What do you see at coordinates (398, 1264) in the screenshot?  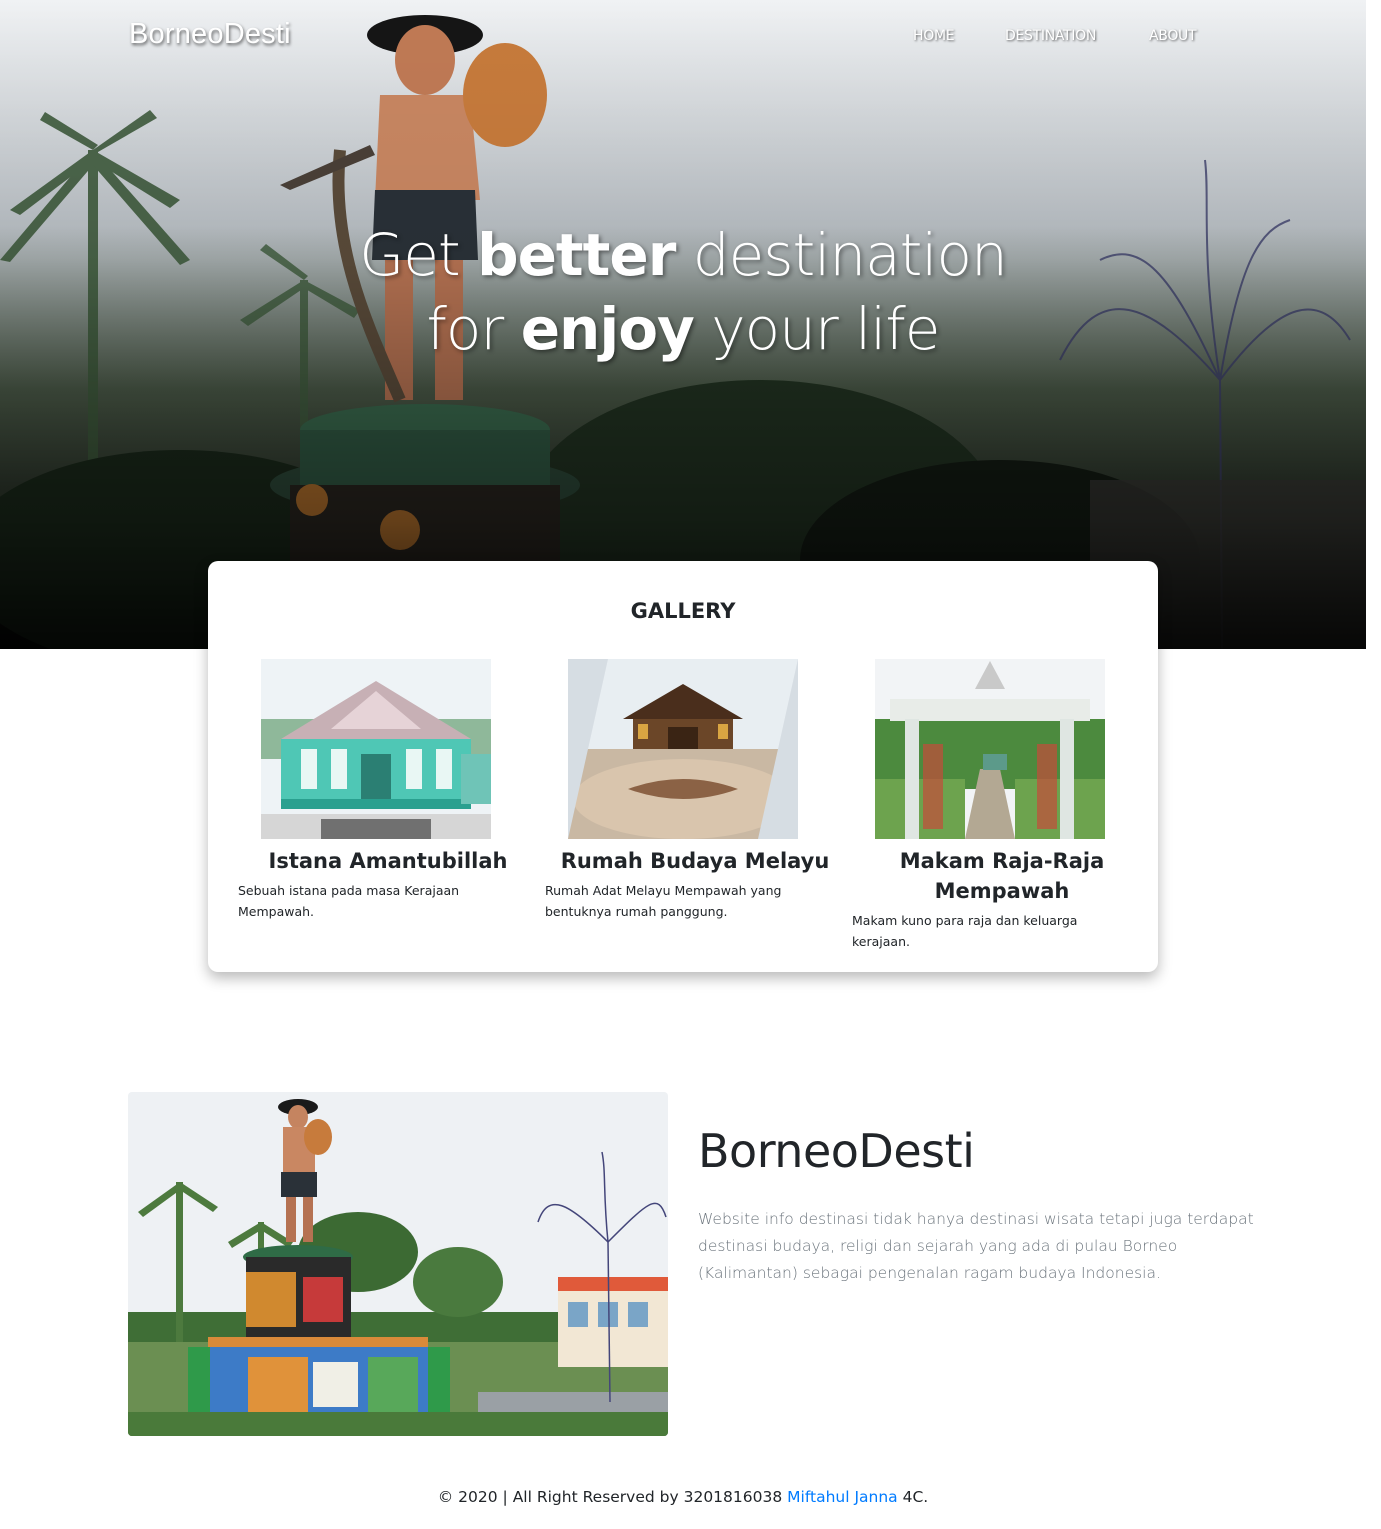 I see `about-image` at bounding box center [398, 1264].